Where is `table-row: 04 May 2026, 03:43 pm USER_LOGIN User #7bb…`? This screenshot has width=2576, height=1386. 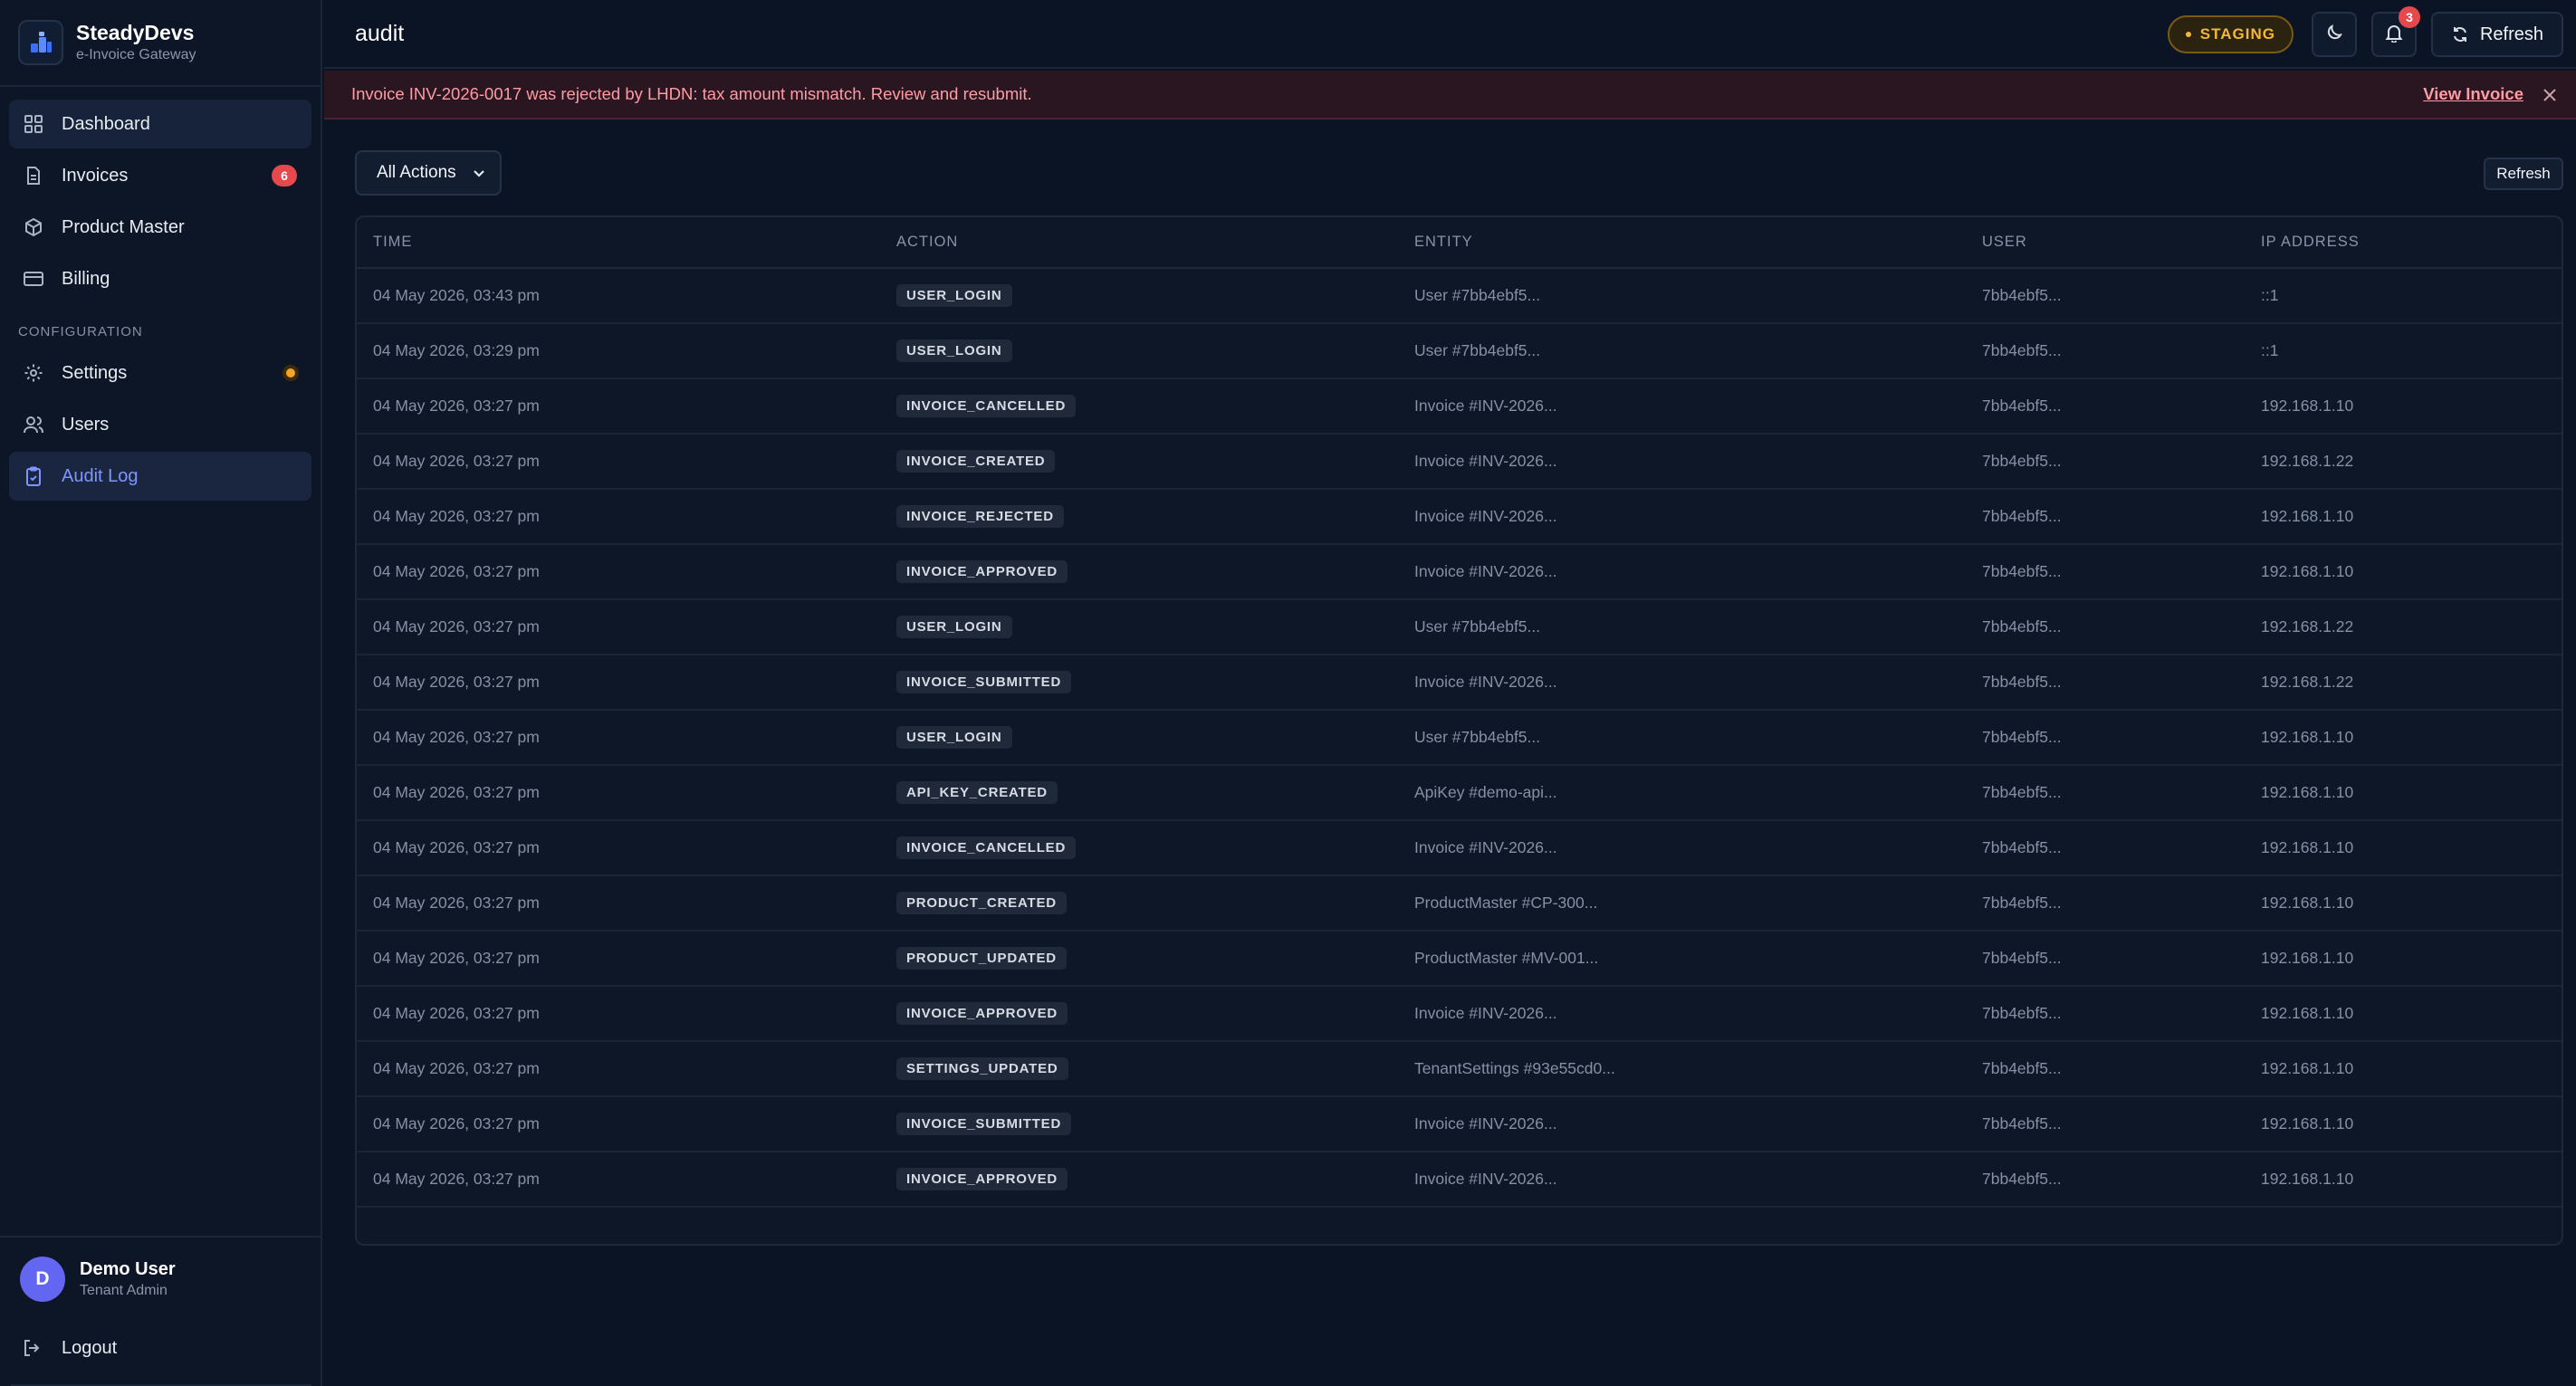 table-row: 04 May 2026, 03:43 pm USER_LOGIN User #7bb… is located at coordinates (1459, 295).